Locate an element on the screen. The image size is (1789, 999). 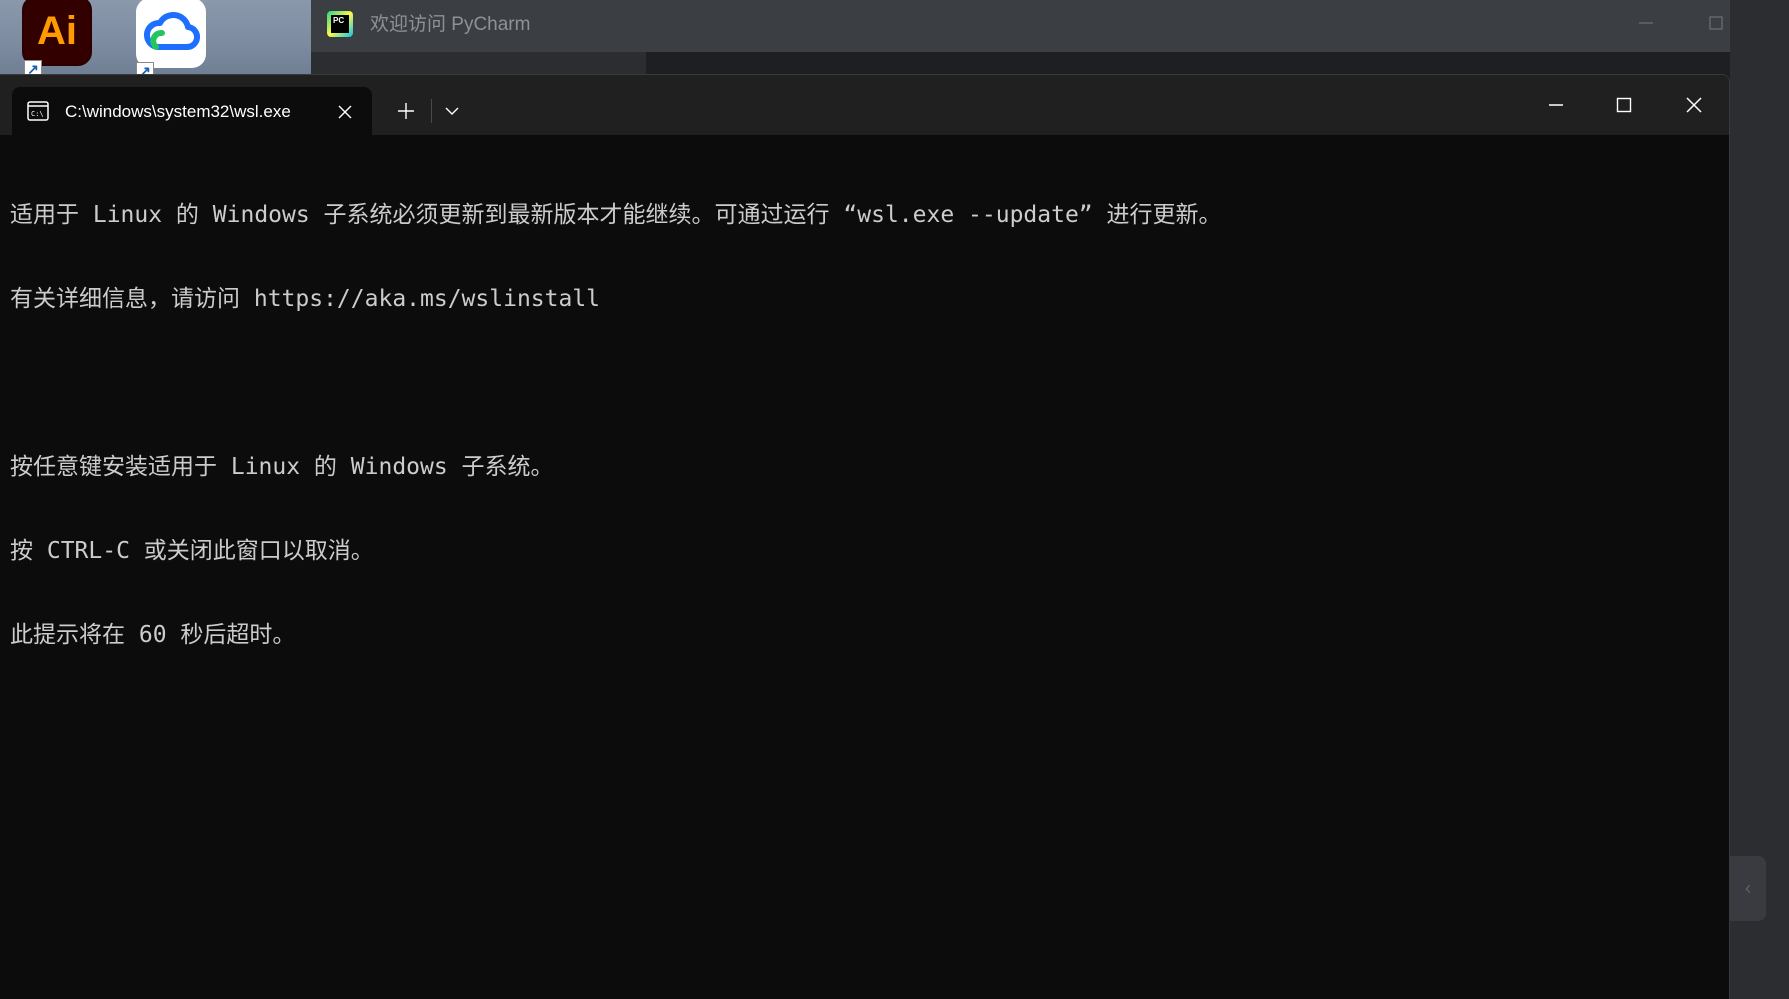
pycharm-minimize-button is located at coordinates (1646, 23).